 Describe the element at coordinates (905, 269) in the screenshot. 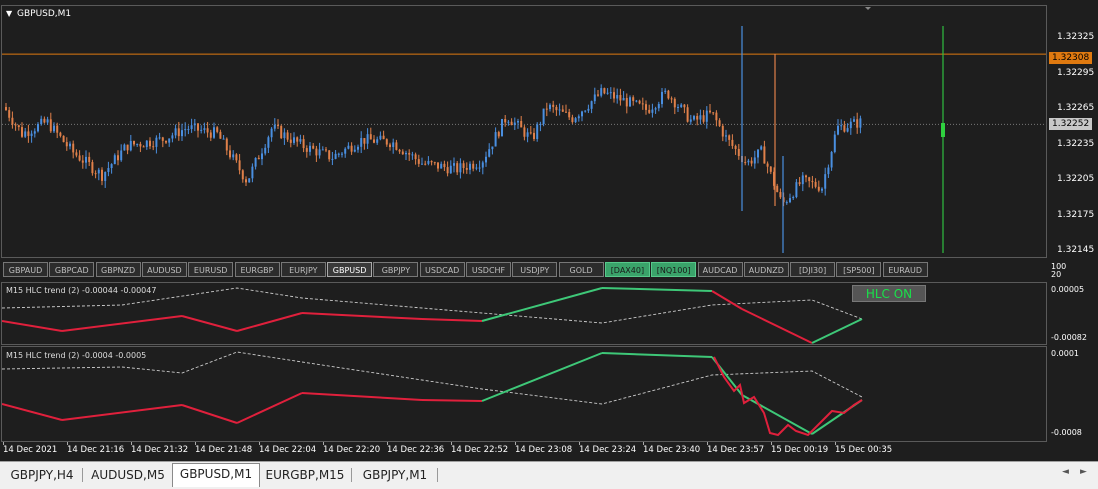

I see `symbol-button-euraud: EURAUD` at that location.